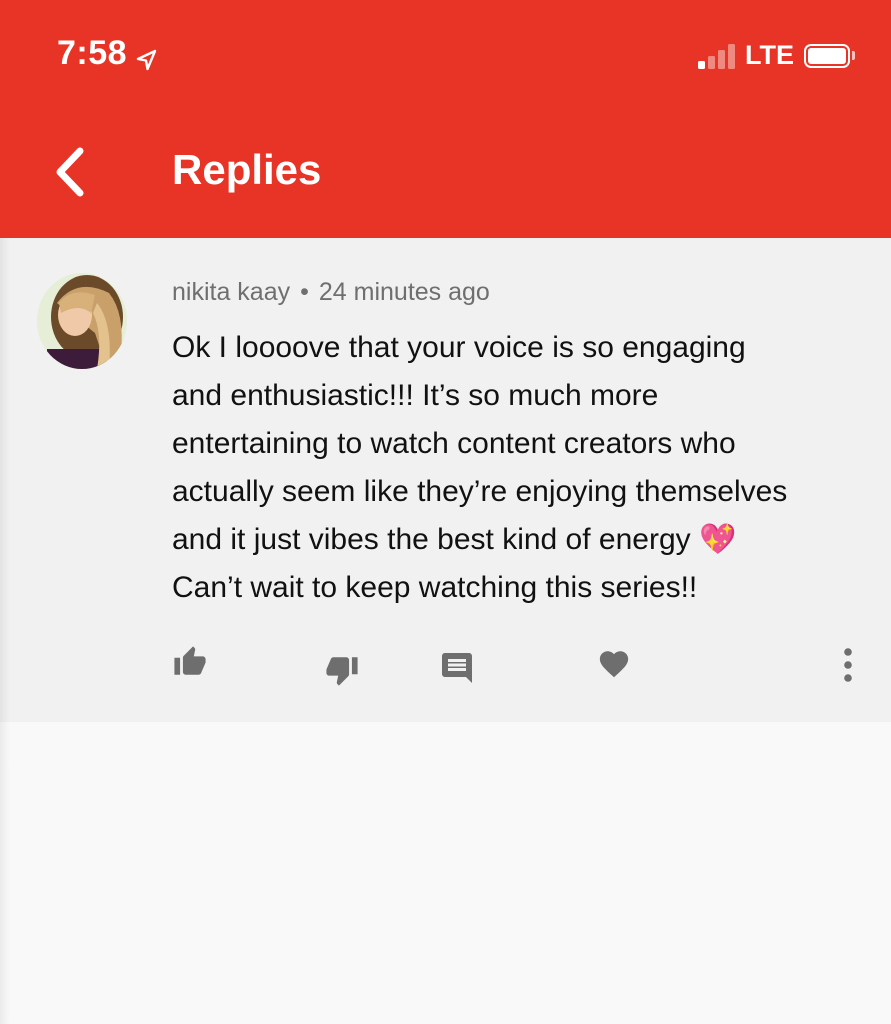 The width and height of the screenshot is (891, 1024). What do you see at coordinates (147, 56) in the screenshot?
I see `location-arrow-icon` at bounding box center [147, 56].